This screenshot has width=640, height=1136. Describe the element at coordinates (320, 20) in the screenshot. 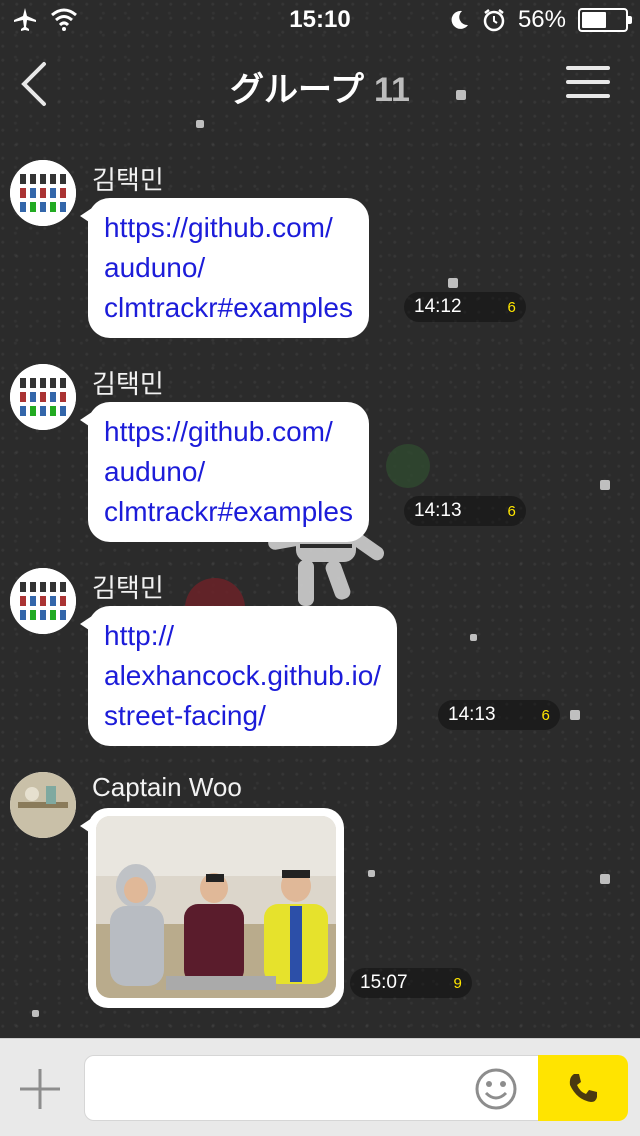

I see `status-bar: 15:10 56%` at that location.